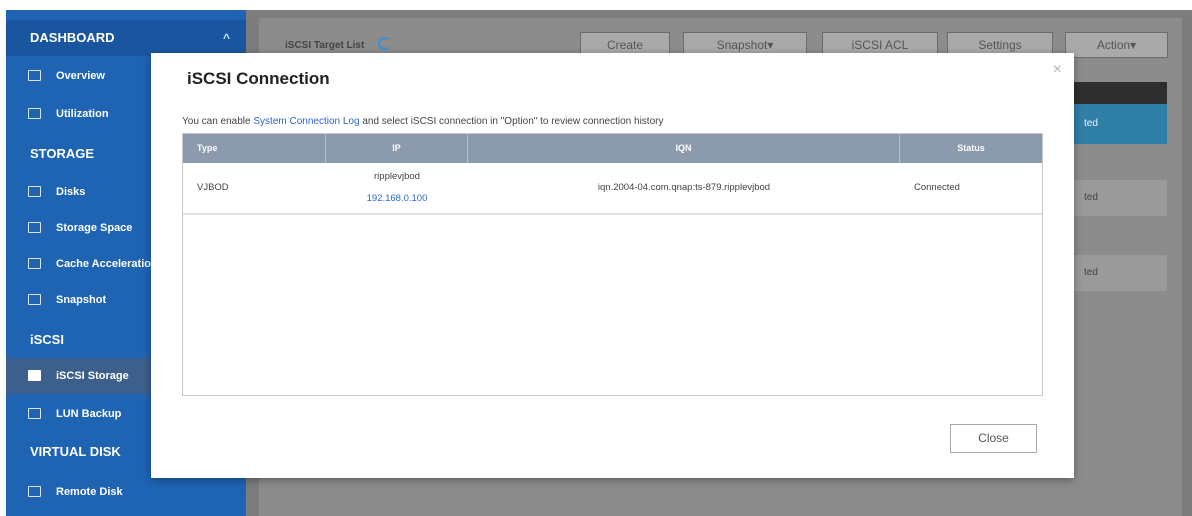  Describe the element at coordinates (92, 376) in the screenshot. I see `sidebar-item-label: iSCSI Storage` at that location.